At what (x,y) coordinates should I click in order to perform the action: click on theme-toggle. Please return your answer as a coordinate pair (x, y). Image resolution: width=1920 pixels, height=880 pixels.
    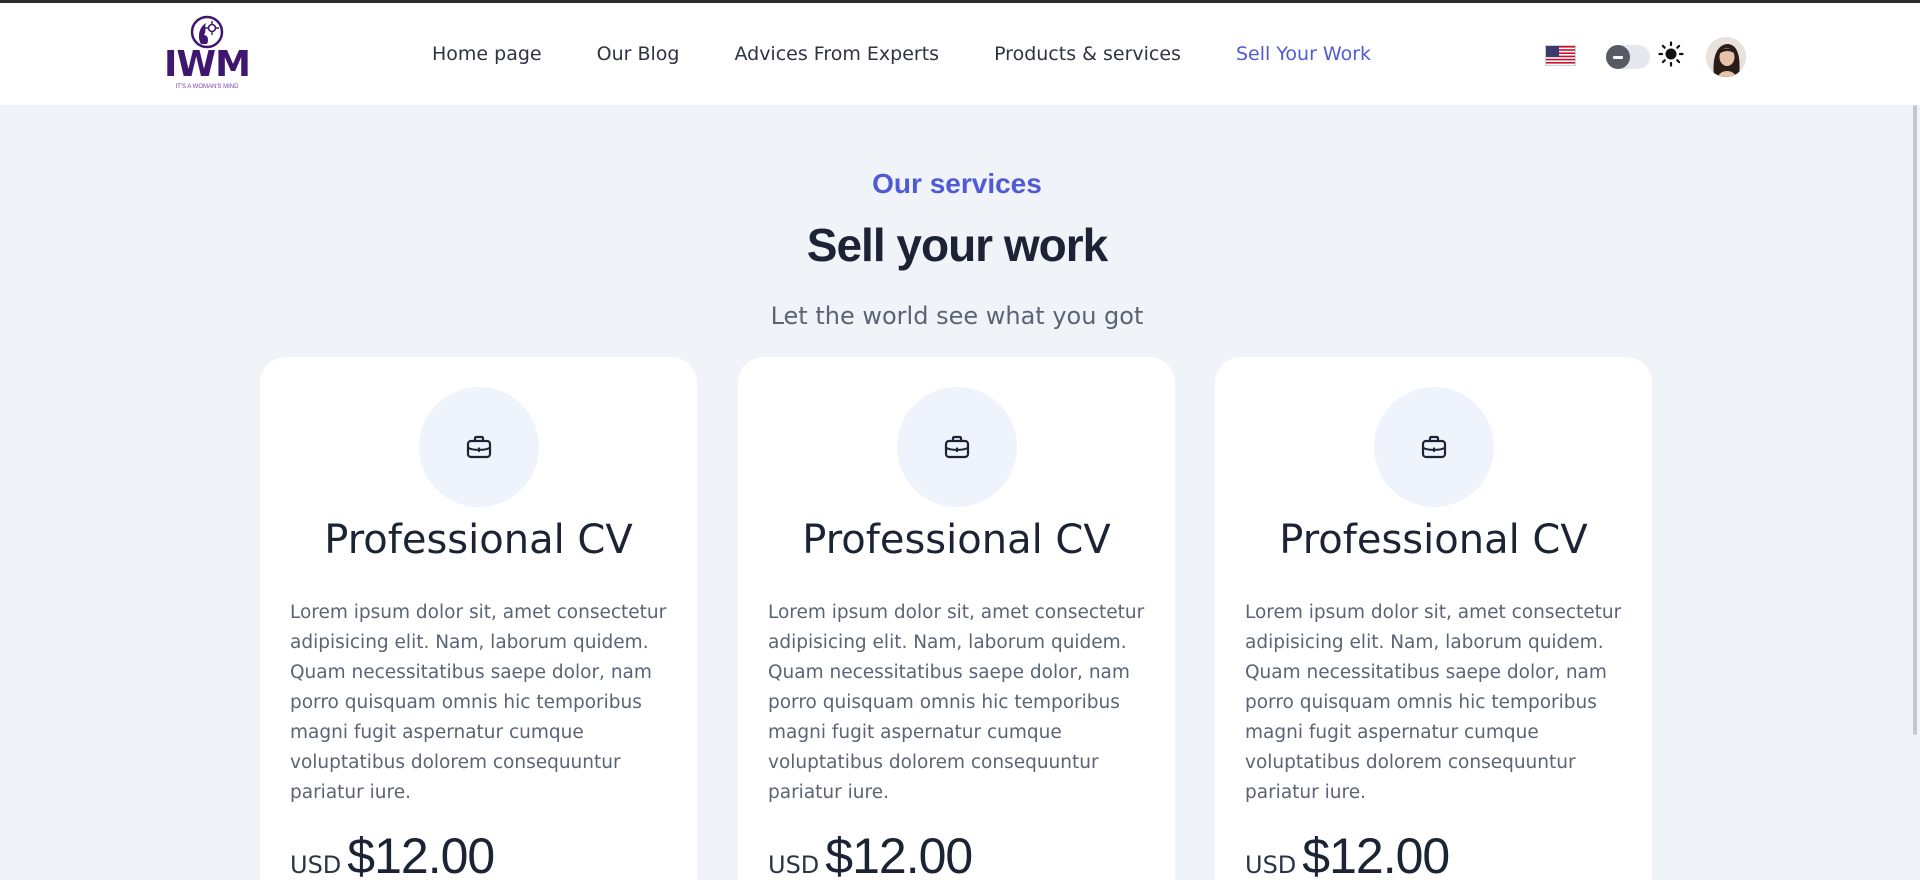
    Looking at the image, I should click on (1628, 57).